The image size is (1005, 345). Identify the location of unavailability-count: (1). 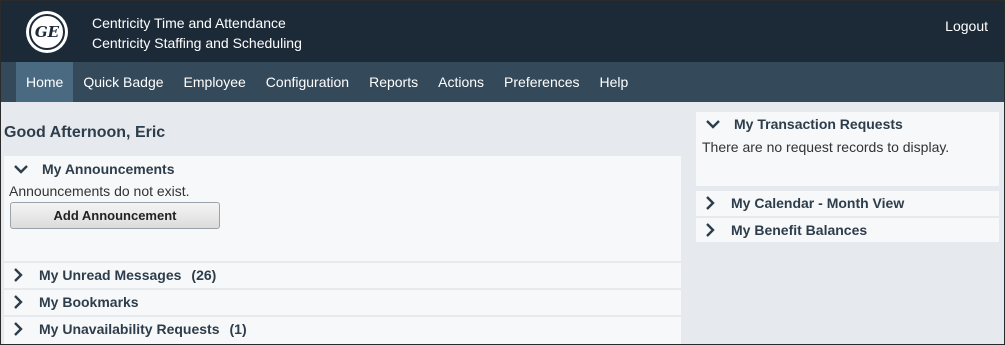
(238, 329).